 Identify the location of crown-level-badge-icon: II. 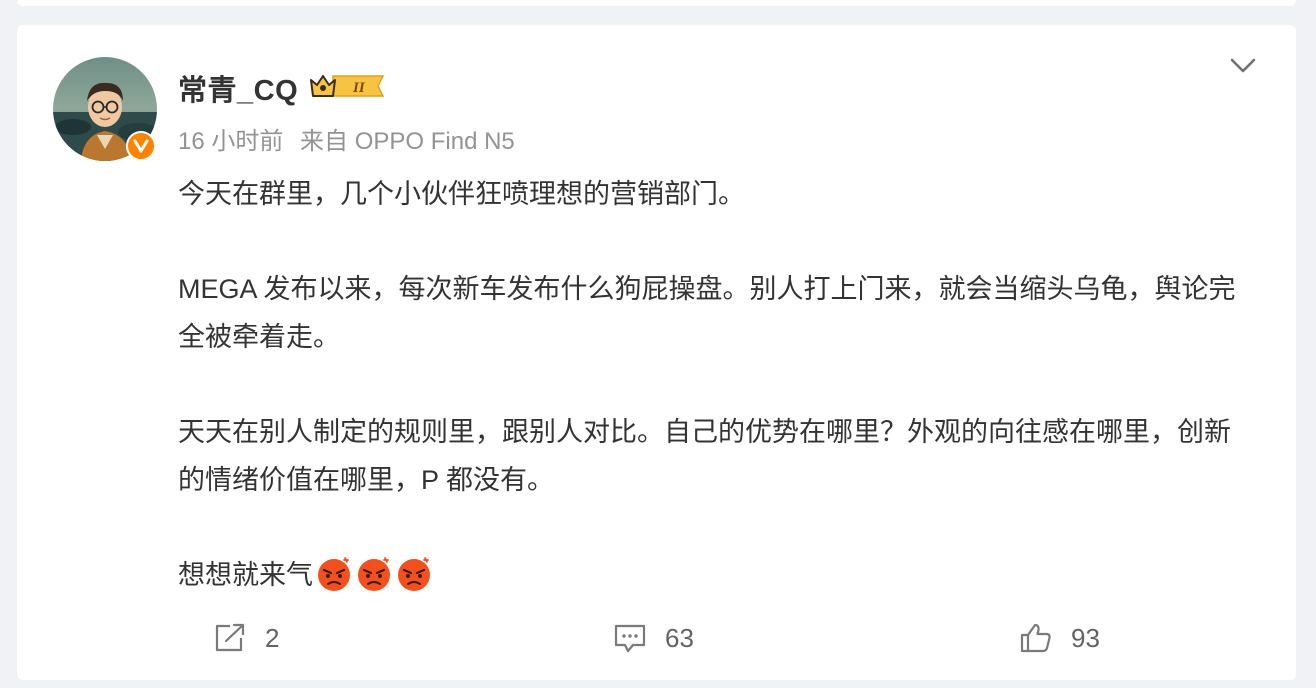
(347, 86).